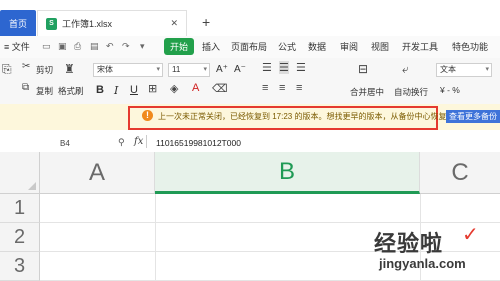  What do you see at coordinates (20, 237) in the screenshot?
I see `row-header-2: 2` at bounding box center [20, 237].